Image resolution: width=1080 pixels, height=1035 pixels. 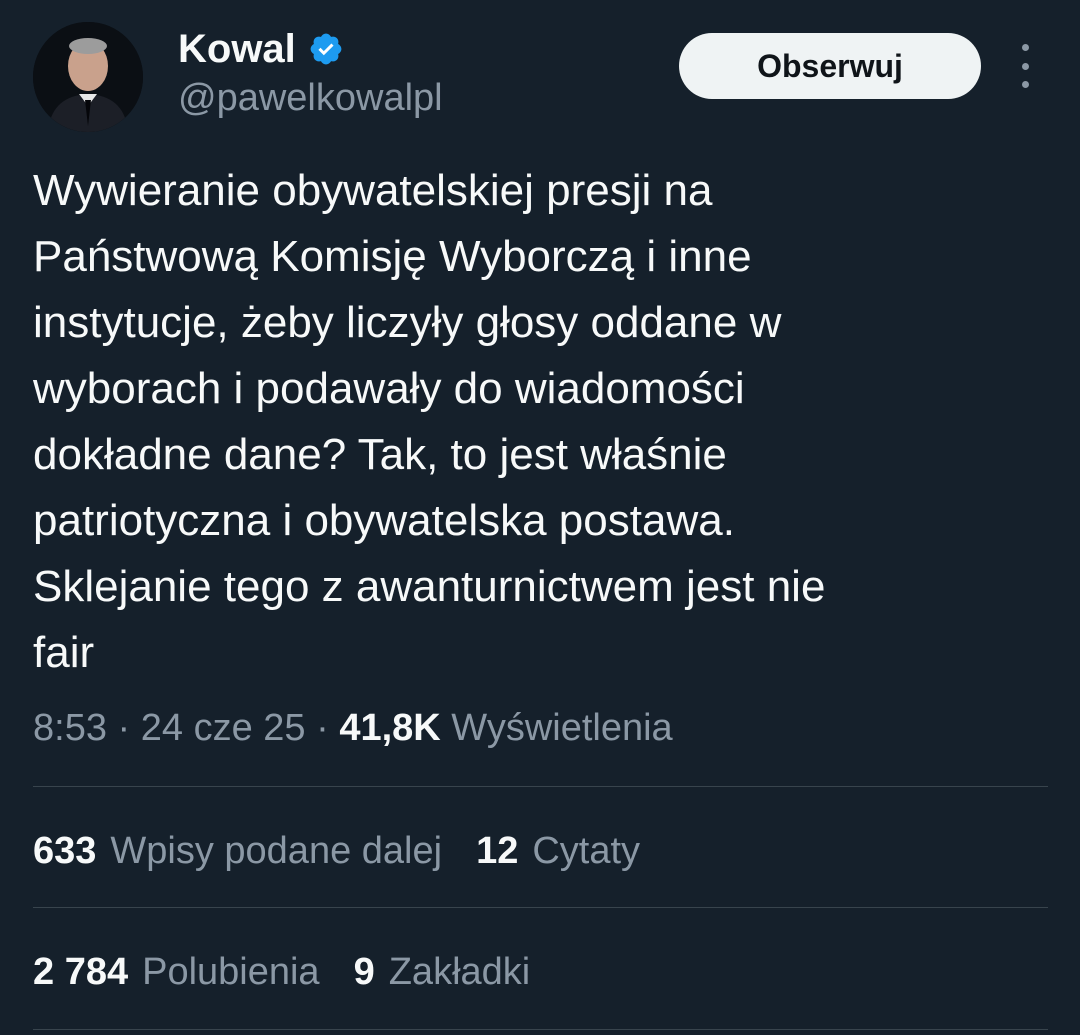 What do you see at coordinates (223, 728) in the screenshot?
I see `tweet-date: 24 cze 25` at bounding box center [223, 728].